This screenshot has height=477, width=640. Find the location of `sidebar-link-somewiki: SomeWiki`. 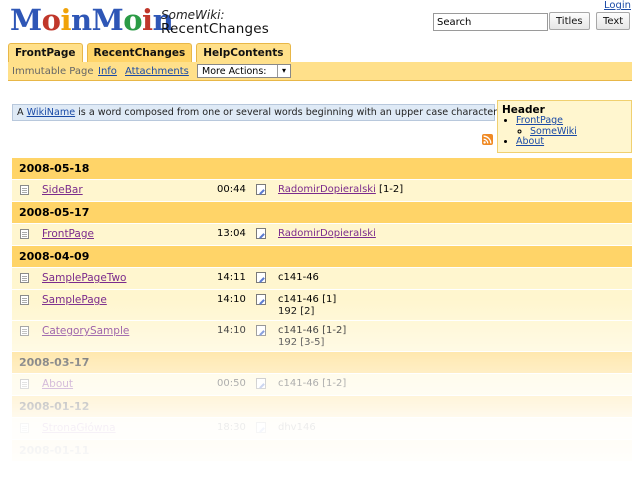

sidebar-link-somewiki: SomeWiki is located at coordinates (553, 131).